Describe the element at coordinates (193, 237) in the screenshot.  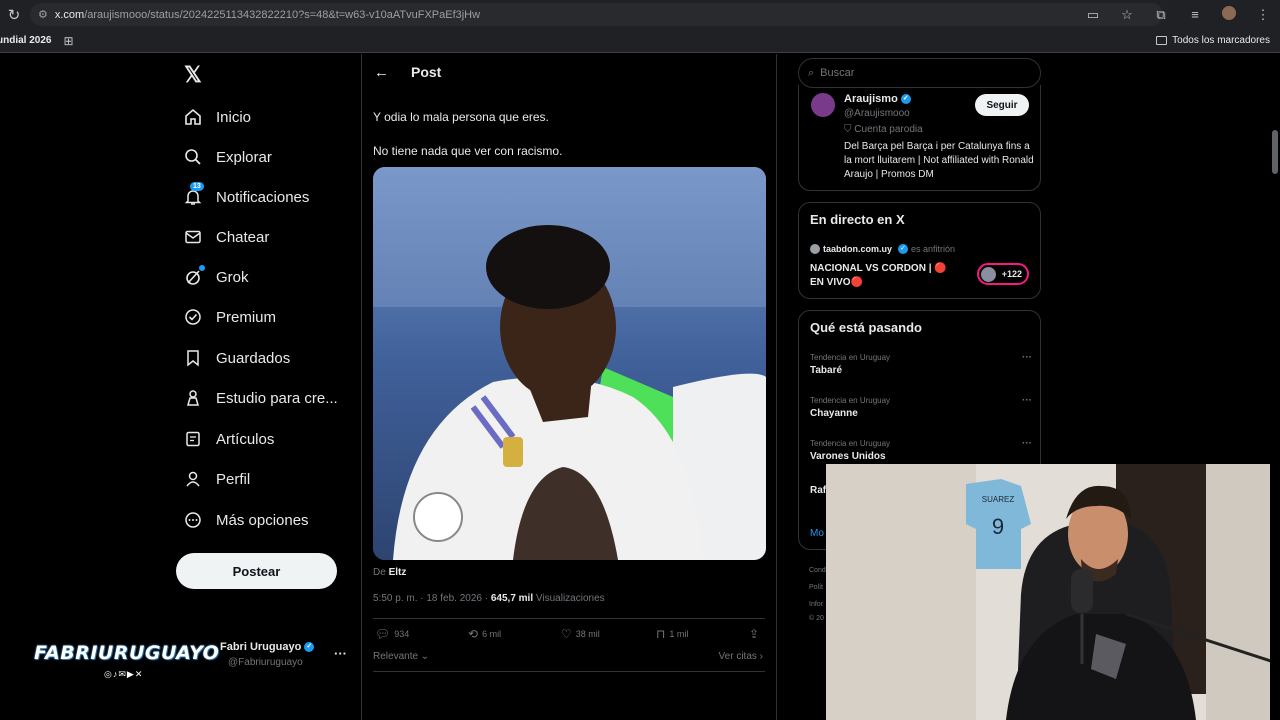
I see `mail-icon` at that location.